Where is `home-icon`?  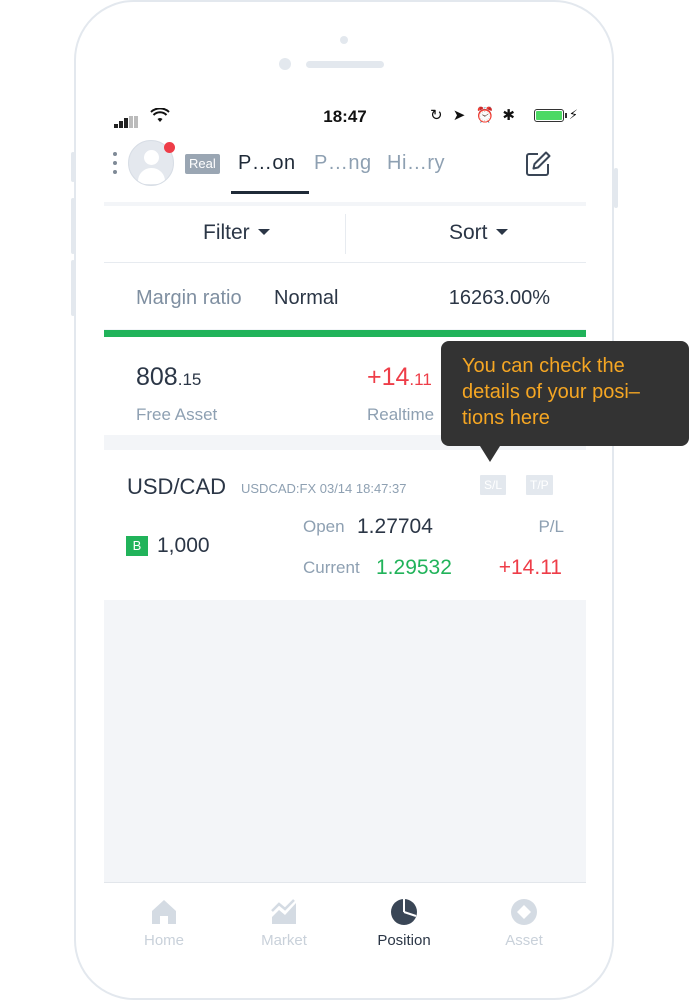
home-icon is located at coordinates (164, 912).